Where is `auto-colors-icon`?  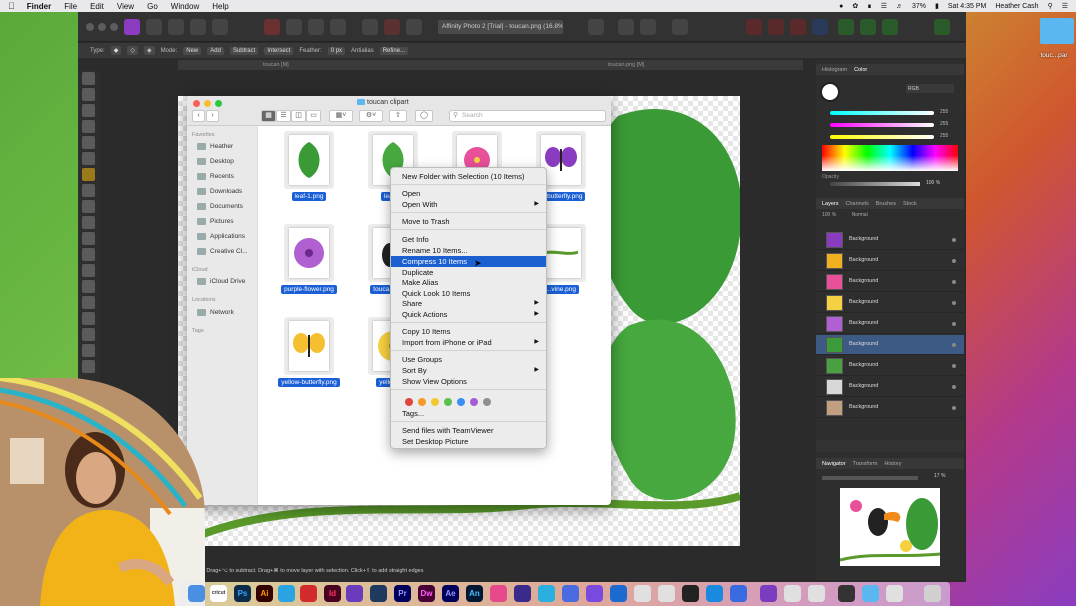
auto-colors-icon is located at coordinates (316, 27).